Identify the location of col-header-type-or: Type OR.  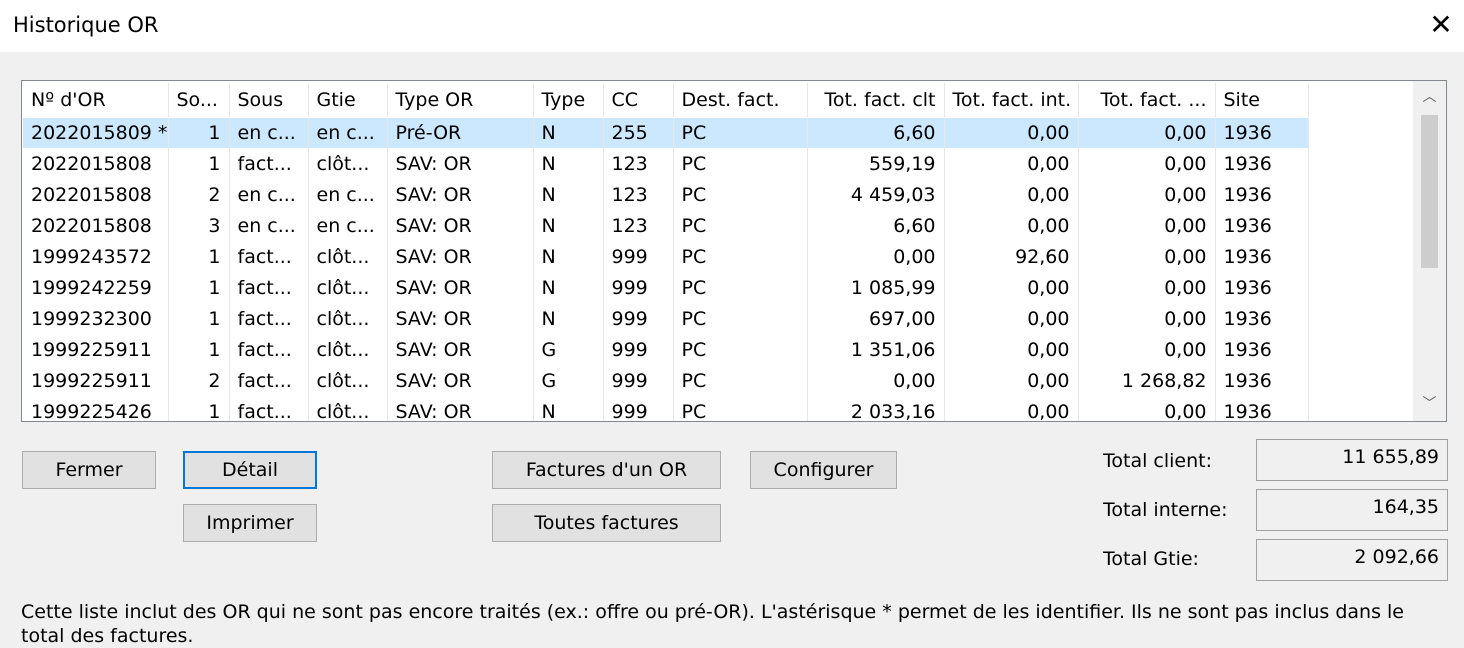
(460, 100).